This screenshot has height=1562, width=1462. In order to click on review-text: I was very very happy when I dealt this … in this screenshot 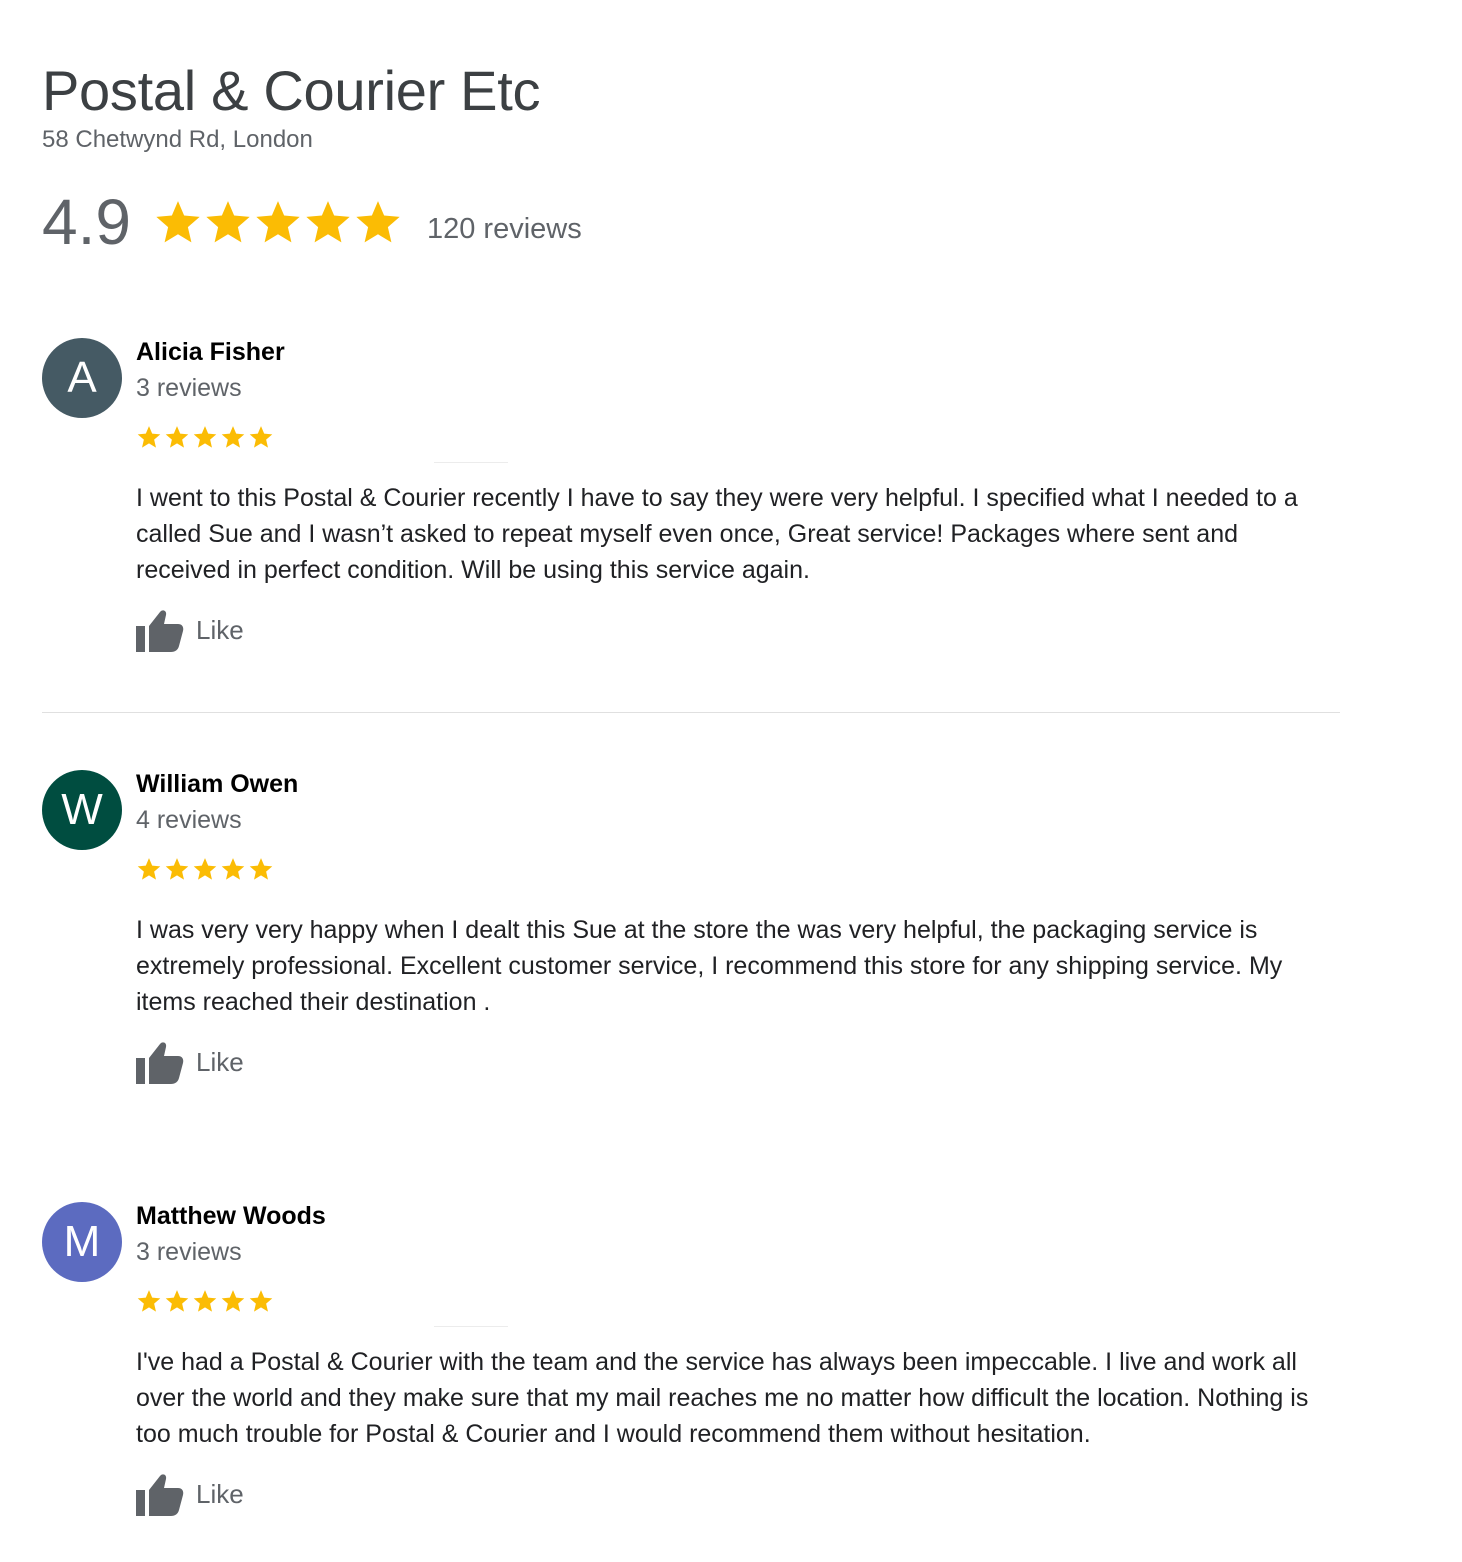, I will do `click(709, 966)`.